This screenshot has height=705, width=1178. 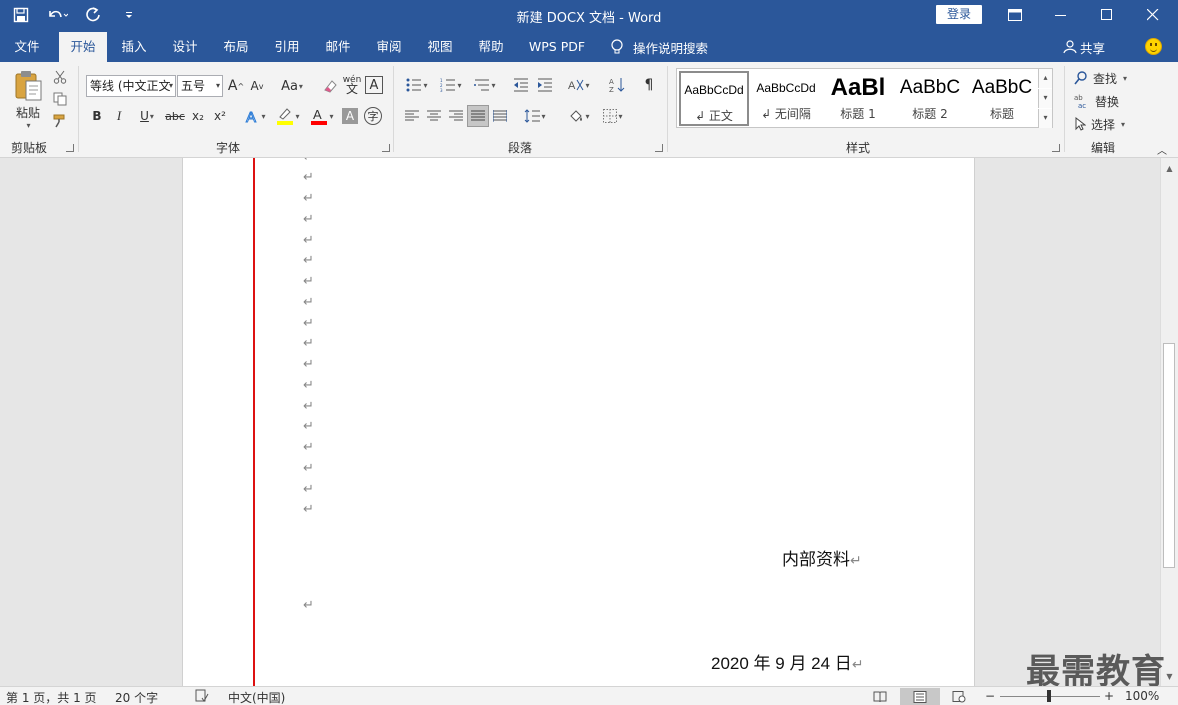 I want to click on title-bar: 新建 DOCX 文档 - Word 登录, so click(x=589, y=16).